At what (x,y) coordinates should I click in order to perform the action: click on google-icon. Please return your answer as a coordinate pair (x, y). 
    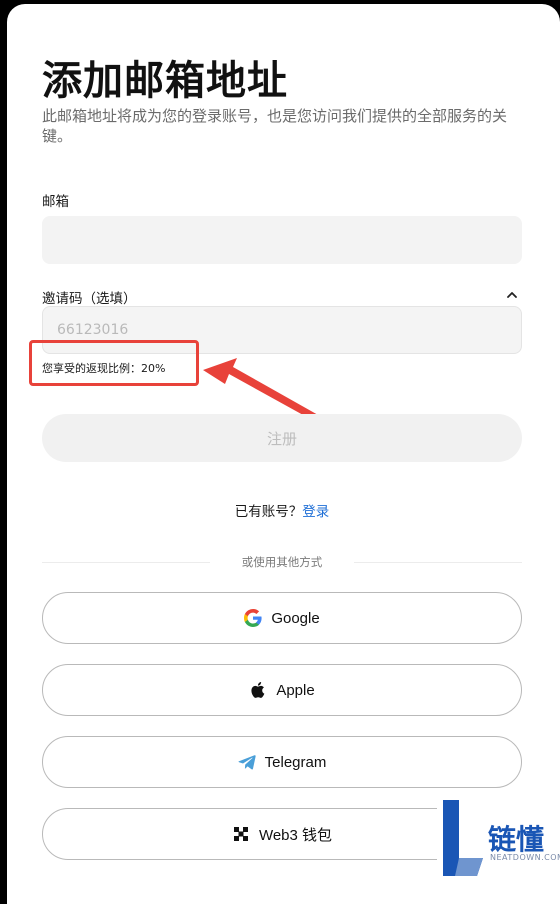
    Looking at the image, I should click on (253, 618).